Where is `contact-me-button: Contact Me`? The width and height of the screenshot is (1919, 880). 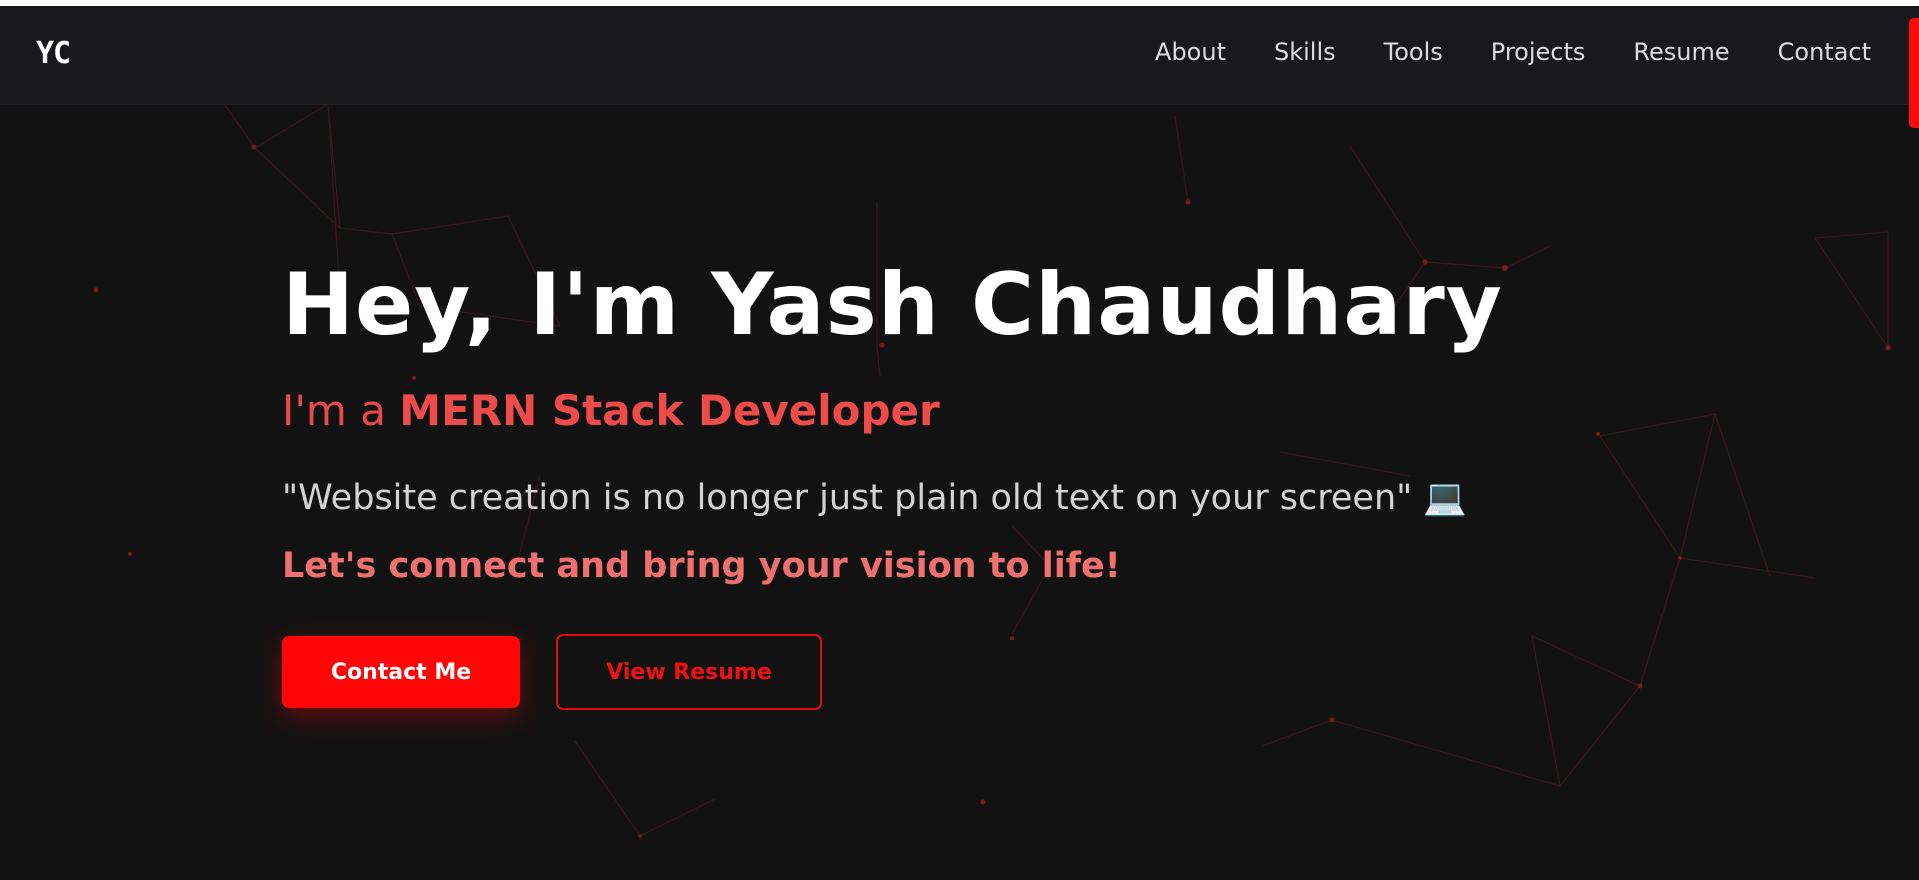
contact-me-button: Contact Me is located at coordinates (401, 672).